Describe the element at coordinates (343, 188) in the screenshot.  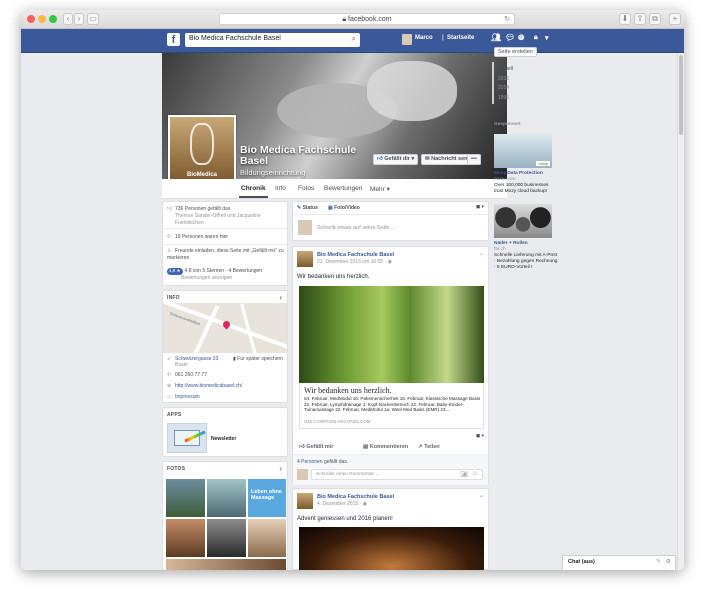
I see `tab-bewertungen: Bewertungen` at that location.